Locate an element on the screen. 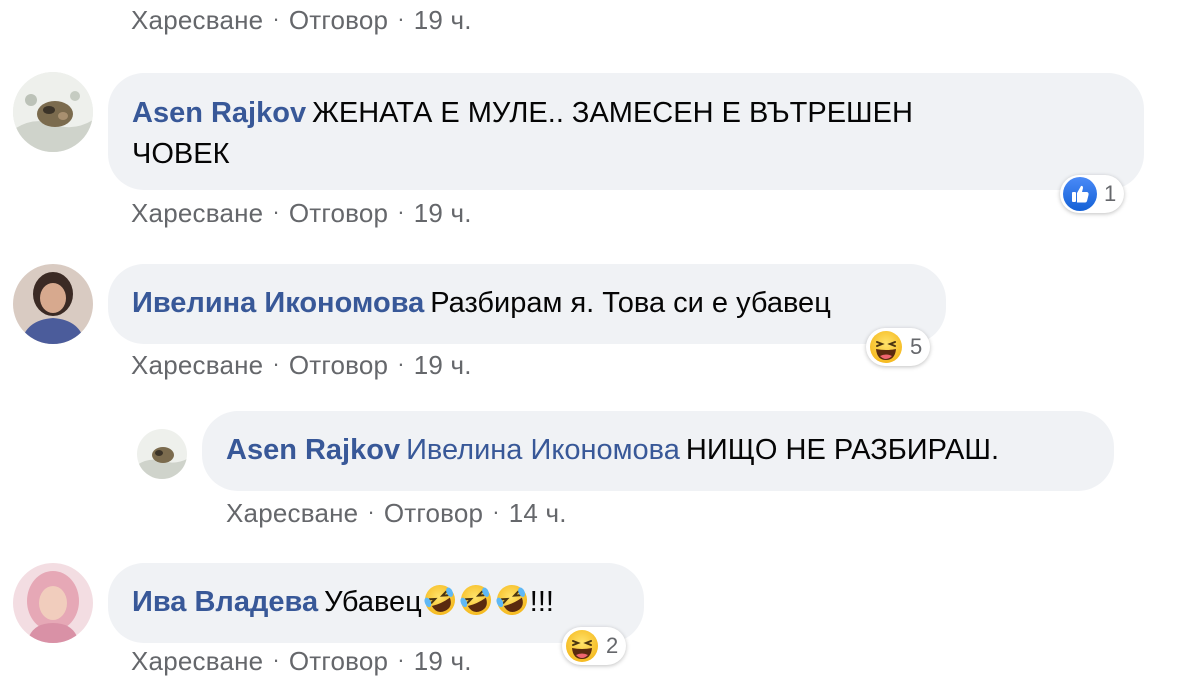  comment-text: НИЩО НЕ РАЗБИРАШ. is located at coordinates (842, 450).